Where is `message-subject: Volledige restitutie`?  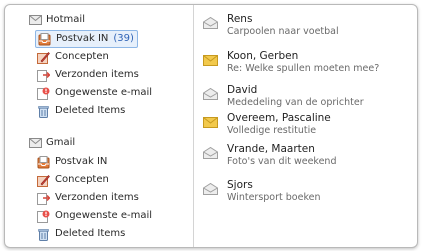 message-subject: Volledige restitutie is located at coordinates (272, 130).